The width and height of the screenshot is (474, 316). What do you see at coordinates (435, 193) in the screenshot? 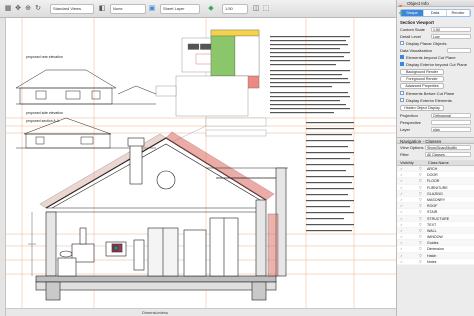
I see `class-name: GLAZING` at bounding box center [435, 193].